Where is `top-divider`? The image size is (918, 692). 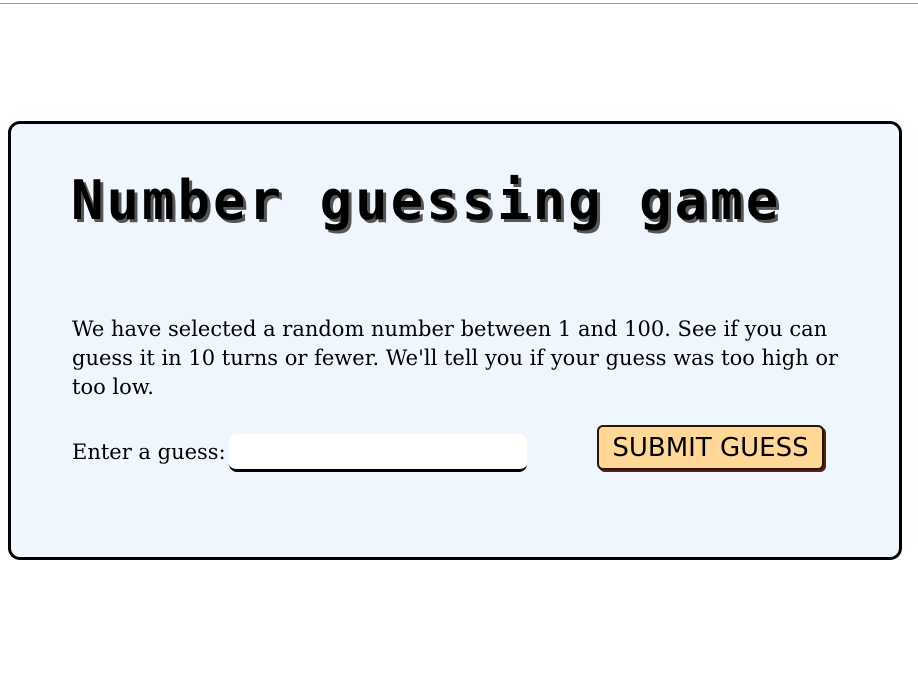
top-divider is located at coordinates (459, 3).